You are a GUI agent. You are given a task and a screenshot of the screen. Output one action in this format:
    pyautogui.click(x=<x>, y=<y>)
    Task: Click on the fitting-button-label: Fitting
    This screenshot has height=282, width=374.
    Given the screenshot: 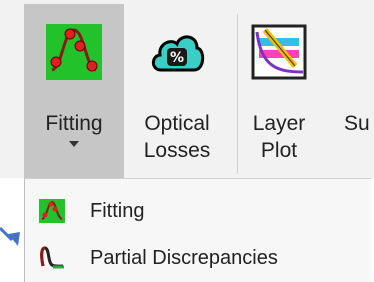 What is the action you would take?
    pyautogui.click(x=74, y=123)
    